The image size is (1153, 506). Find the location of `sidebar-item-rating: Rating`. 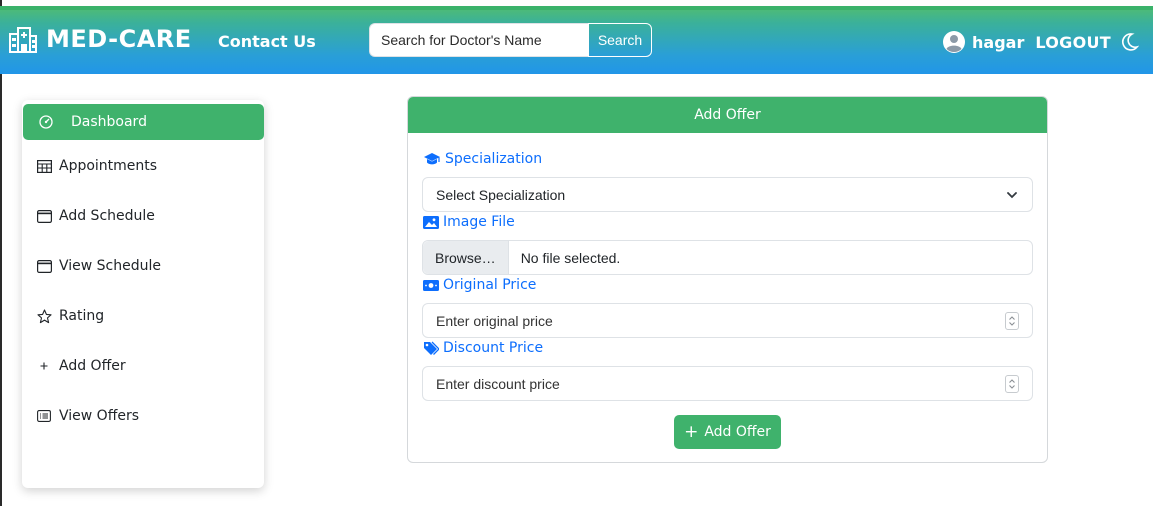

sidebar-item-rating: Rating is located at coordinates (143, 316).